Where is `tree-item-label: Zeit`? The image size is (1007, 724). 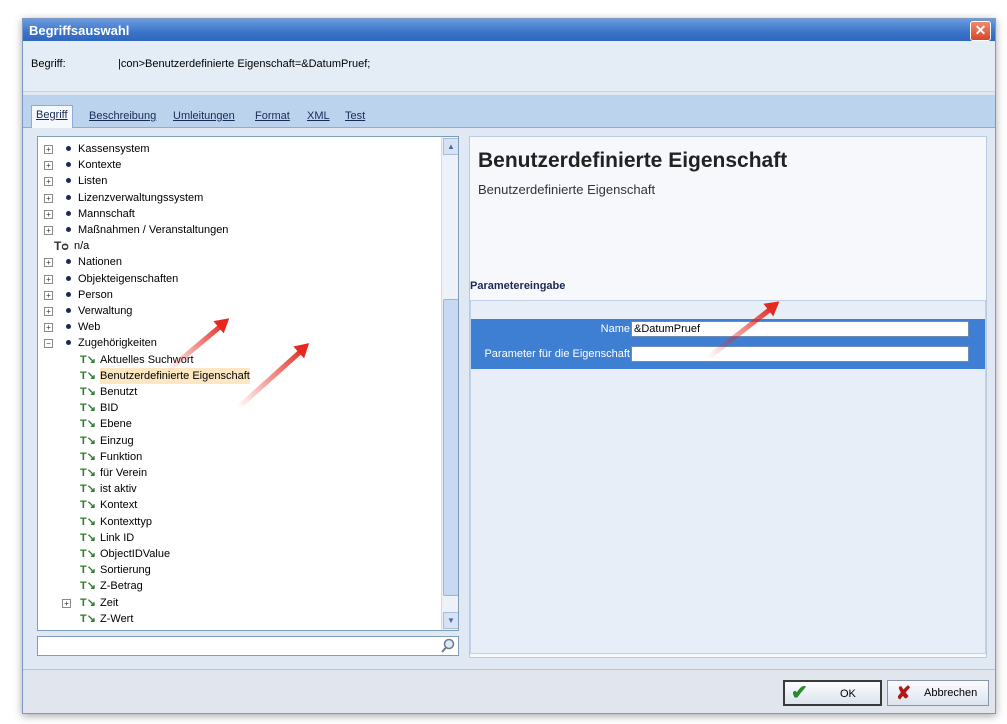
tree-item-label: Zeit is located at coordinates (109, 602).